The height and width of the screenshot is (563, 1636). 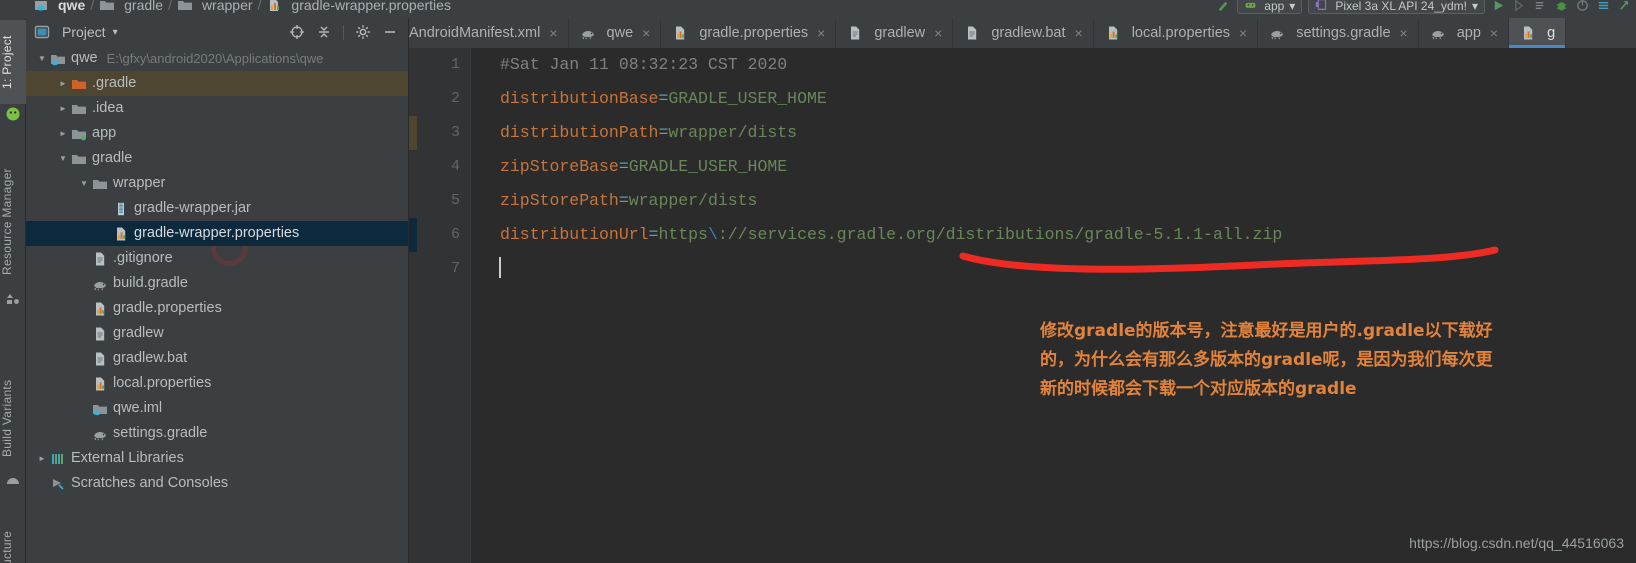 What do you see at coordinates (217, 433) in the screenshot?
I see `tree-node-settings-gradle: settings.gradle` at bounding box center [217, 433].